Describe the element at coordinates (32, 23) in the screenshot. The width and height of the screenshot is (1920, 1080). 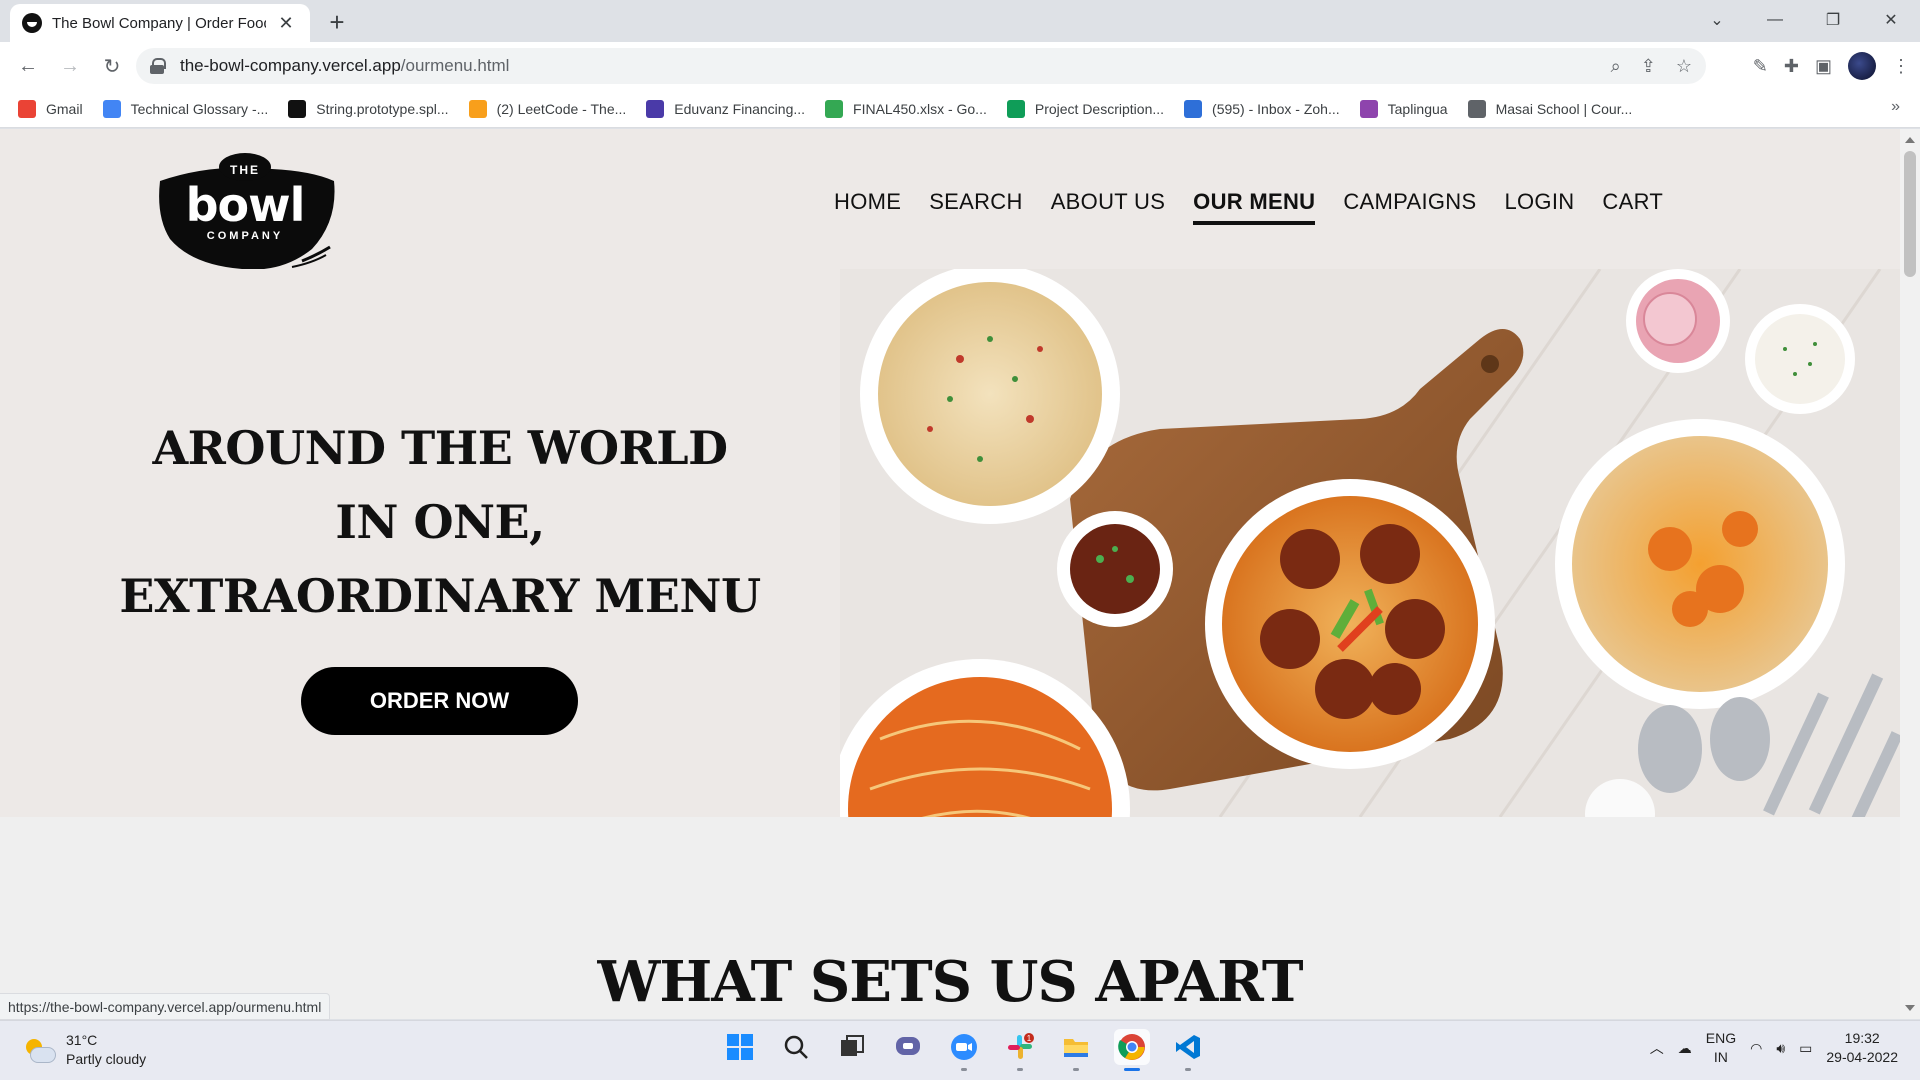
I see `bowl-favicon-icon` at that location.